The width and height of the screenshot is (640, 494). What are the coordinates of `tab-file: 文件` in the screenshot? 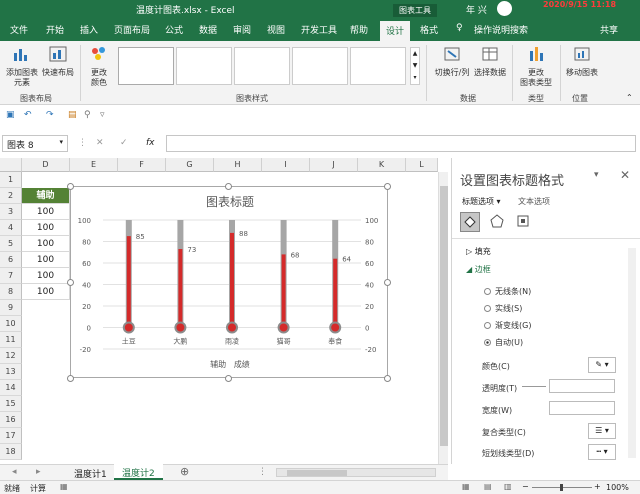 It's located at (19, 29).